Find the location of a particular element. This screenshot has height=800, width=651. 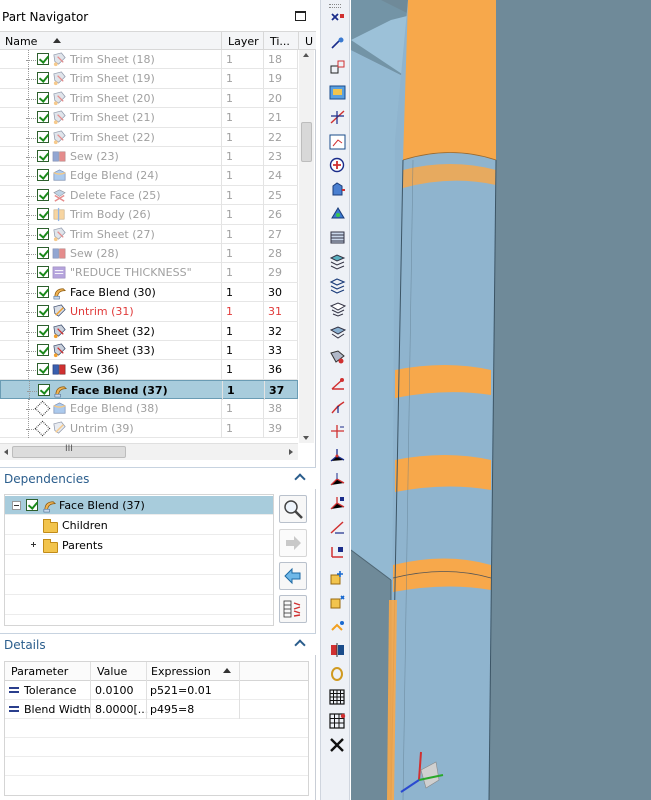

scroll-thumb is located at coordinates (306, 142).